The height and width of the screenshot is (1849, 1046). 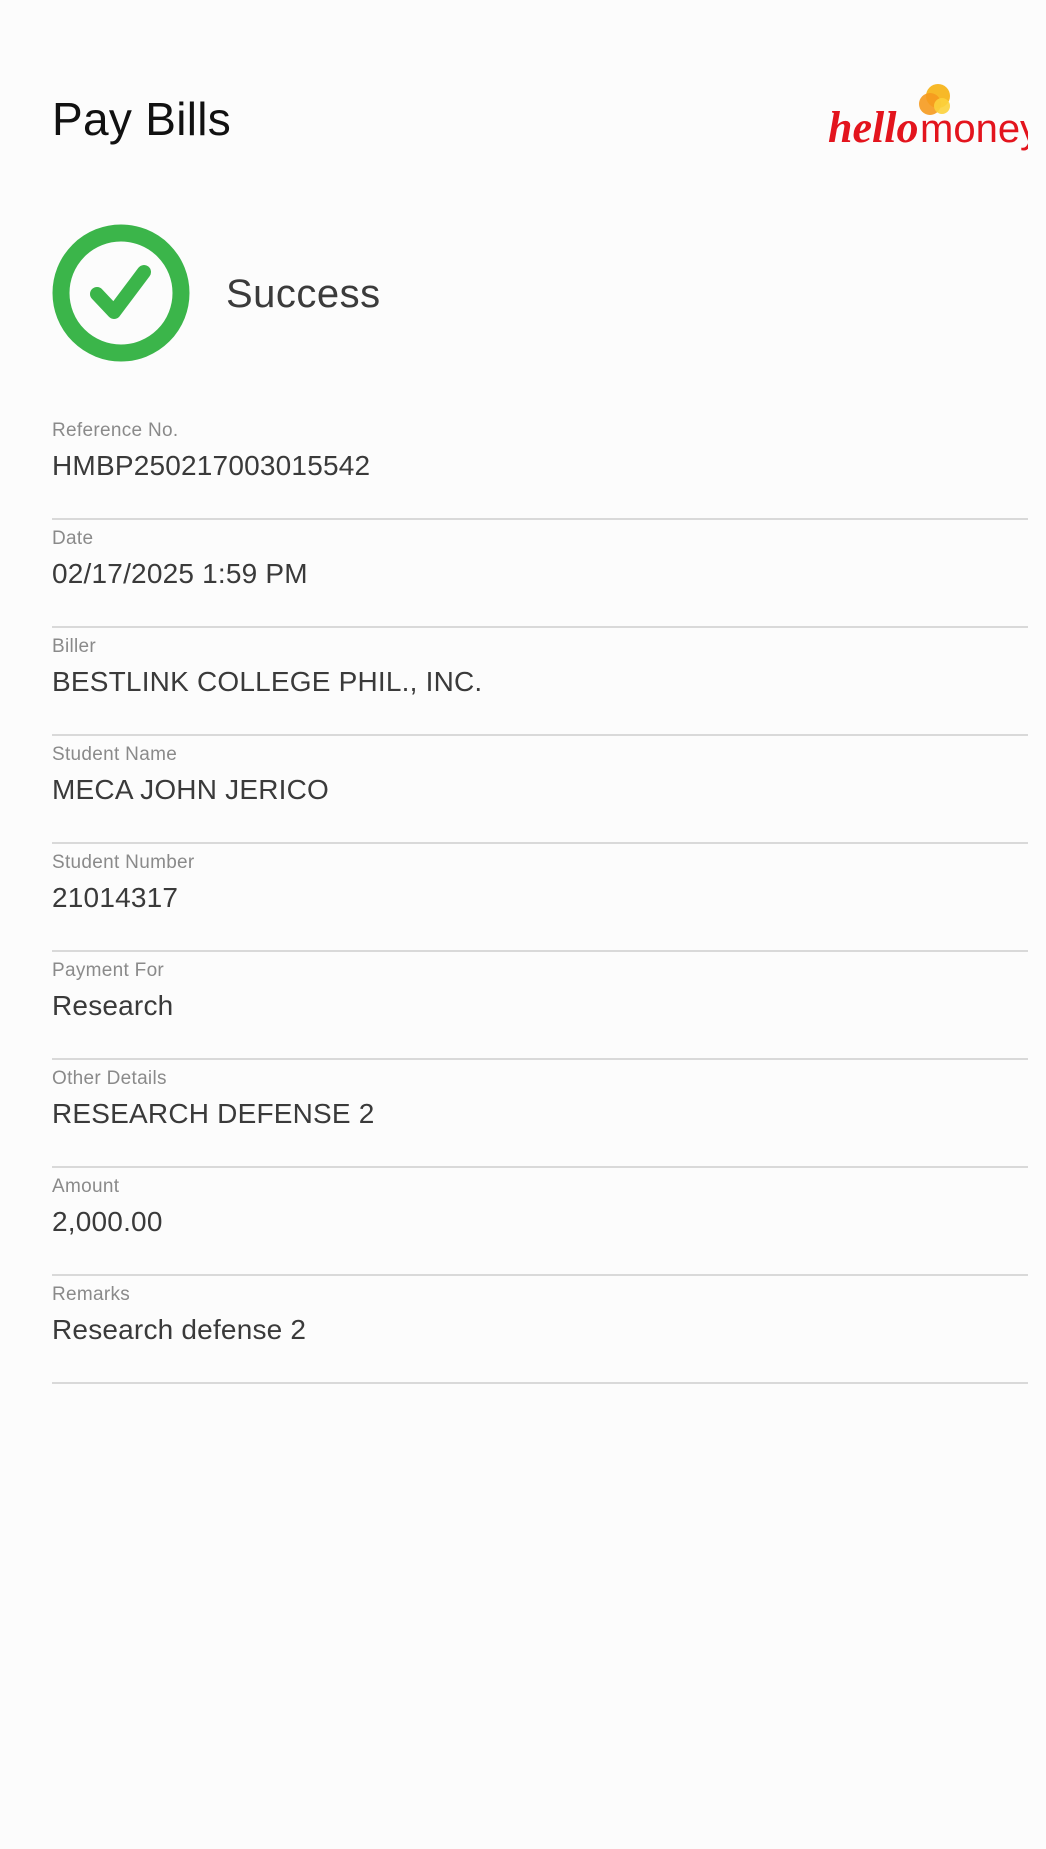 What do you see at coordinates (267, 681) in the screenshot?
I see `field-value: BESTLINK COLLEGE PHIL., INC.` at bounding box center [267, 681].